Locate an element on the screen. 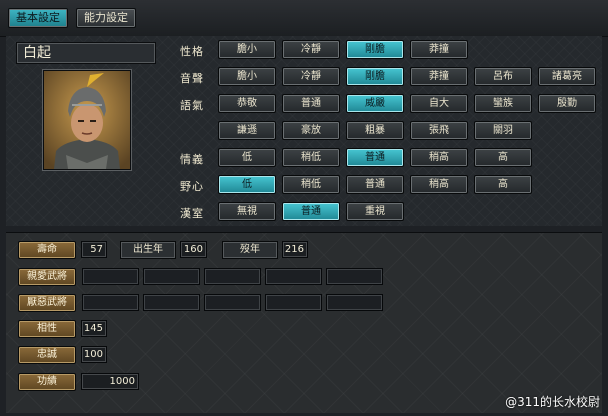 The width and height of the screenshot is (608, 416). death-year-label: 歿年 is located at coordinates (250, 250).